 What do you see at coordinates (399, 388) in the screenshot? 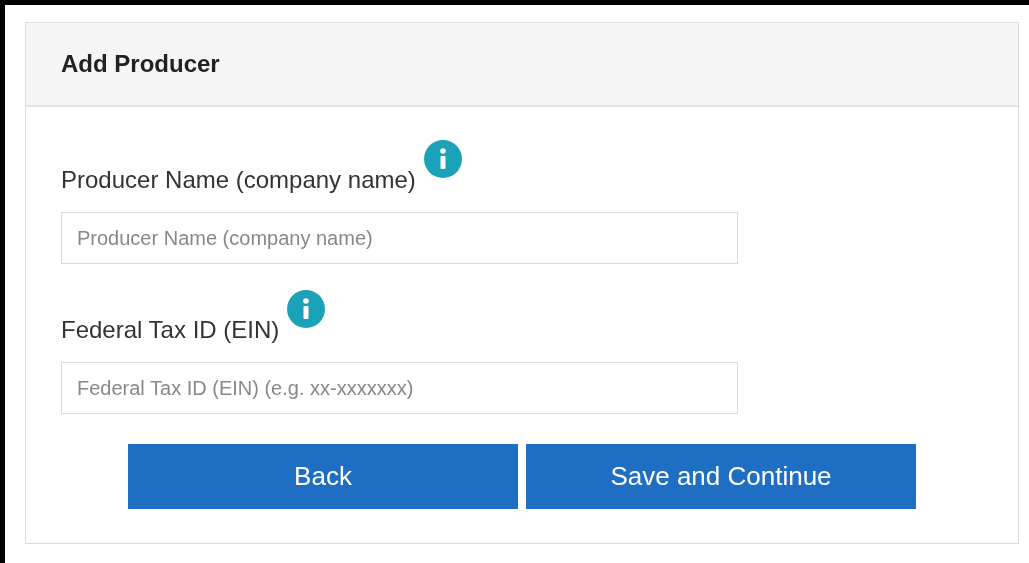
I see `text-input-field: Federal Tax ID (EIN) (e.g. xx-xxxxxxx)` at bounding box center [399, 388].